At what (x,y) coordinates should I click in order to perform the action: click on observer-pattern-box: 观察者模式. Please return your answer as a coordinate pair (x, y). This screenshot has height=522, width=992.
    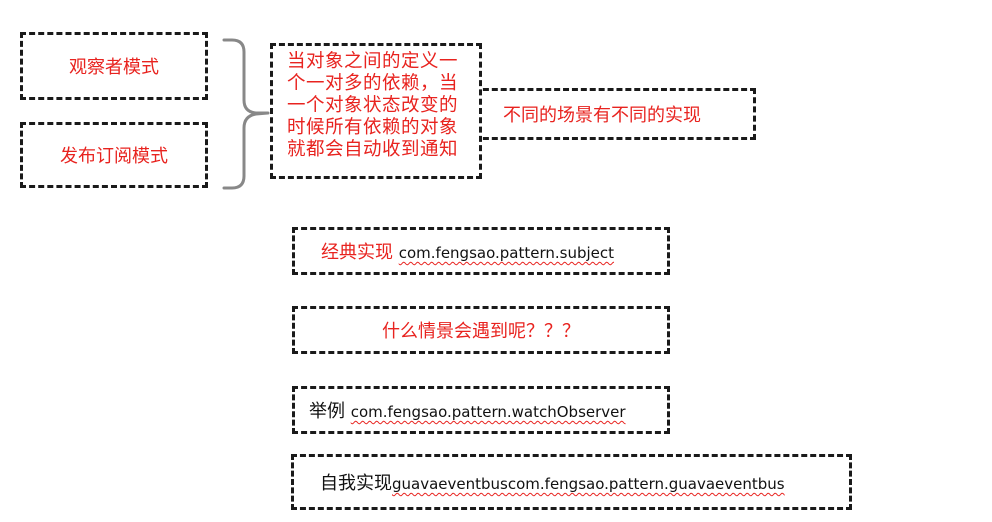
    Looking at the image, I should click on (114, 66).